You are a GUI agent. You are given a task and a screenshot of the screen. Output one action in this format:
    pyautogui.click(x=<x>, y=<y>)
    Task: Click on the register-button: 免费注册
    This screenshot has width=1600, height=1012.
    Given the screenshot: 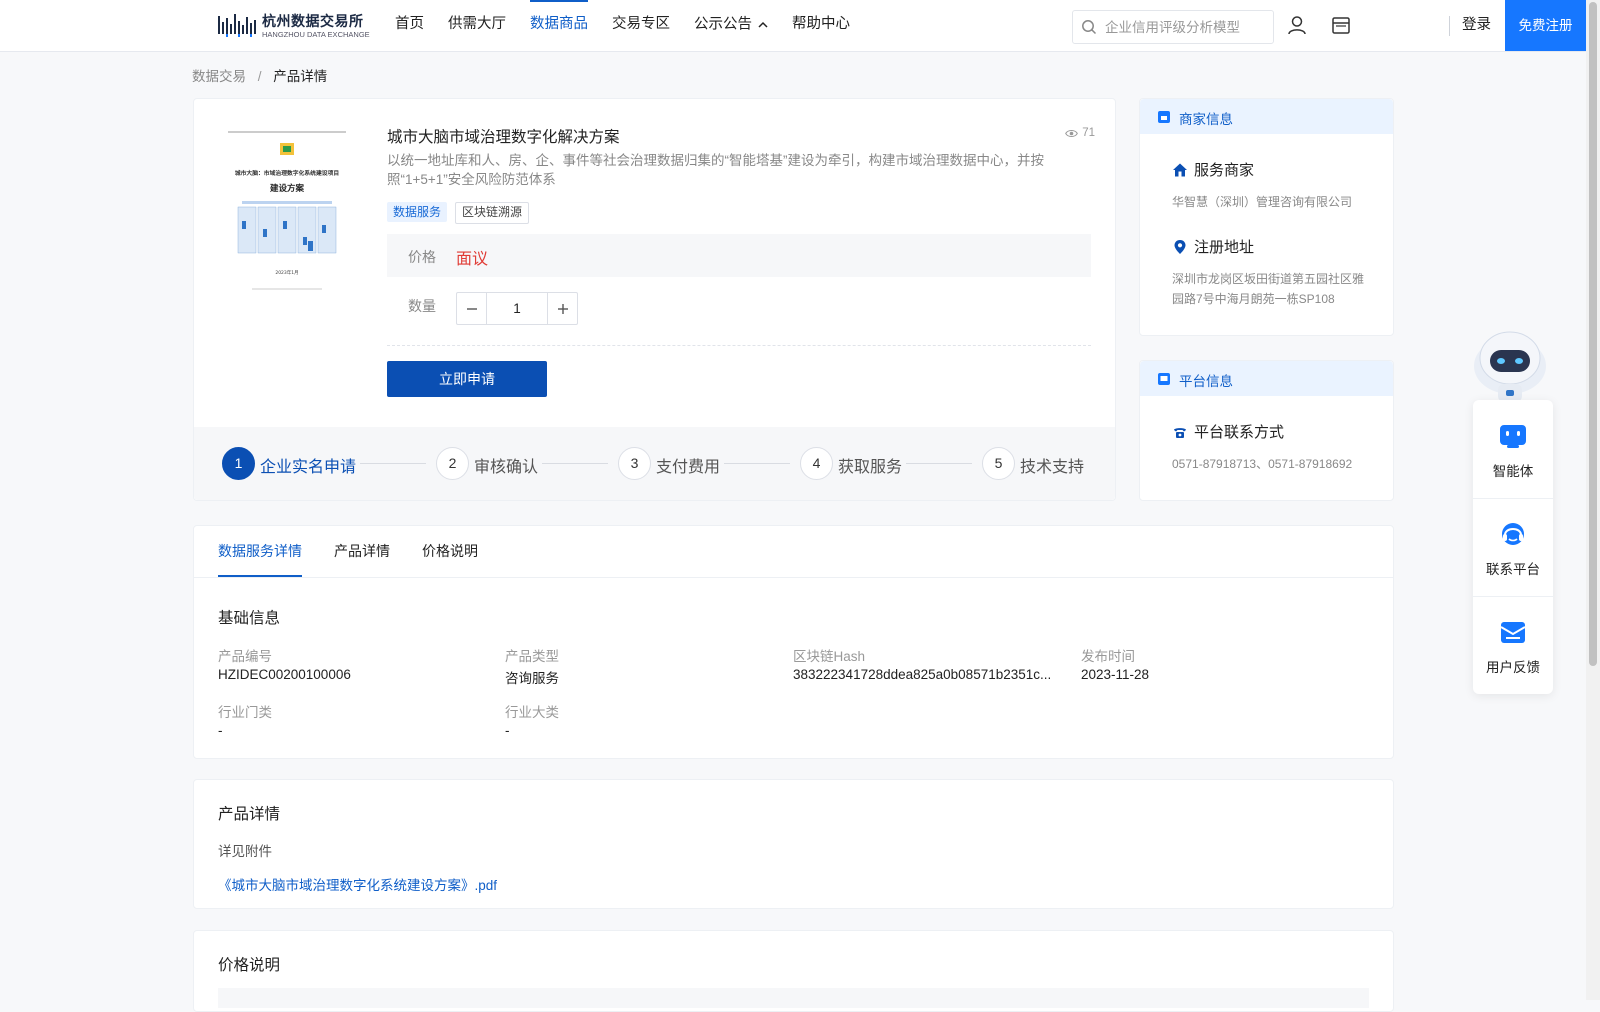 What is the action you would take?
    pyautogui.click(x=1545, y=25)
    